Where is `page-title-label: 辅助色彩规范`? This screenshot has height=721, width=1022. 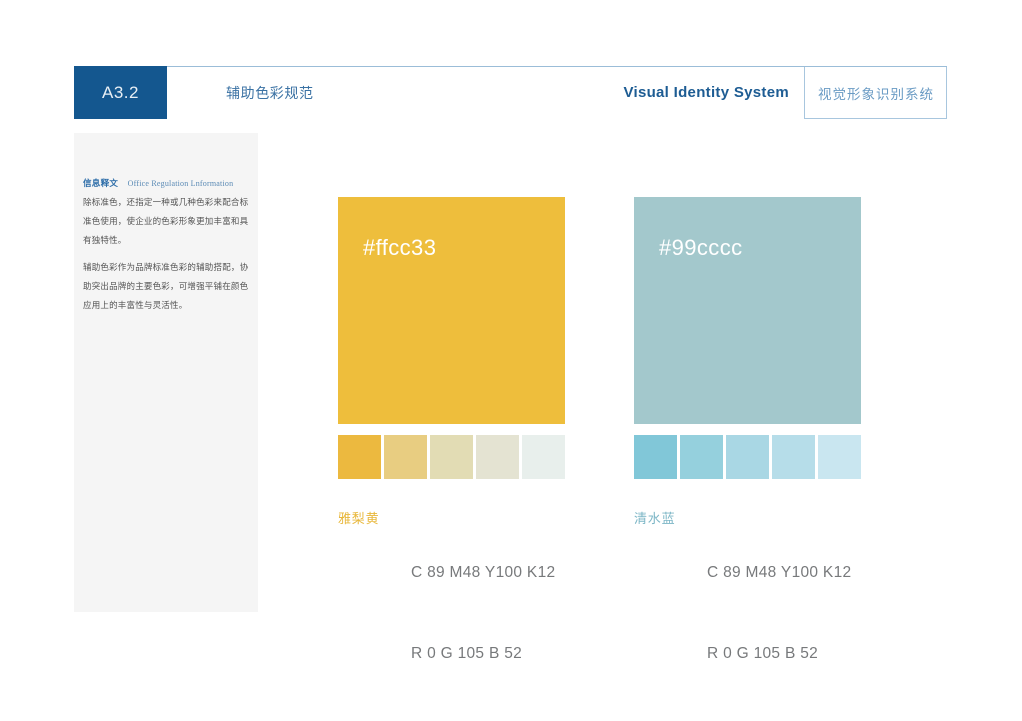
page-title-label: 辅助色彩规范 is located at coordinates (270, 92).